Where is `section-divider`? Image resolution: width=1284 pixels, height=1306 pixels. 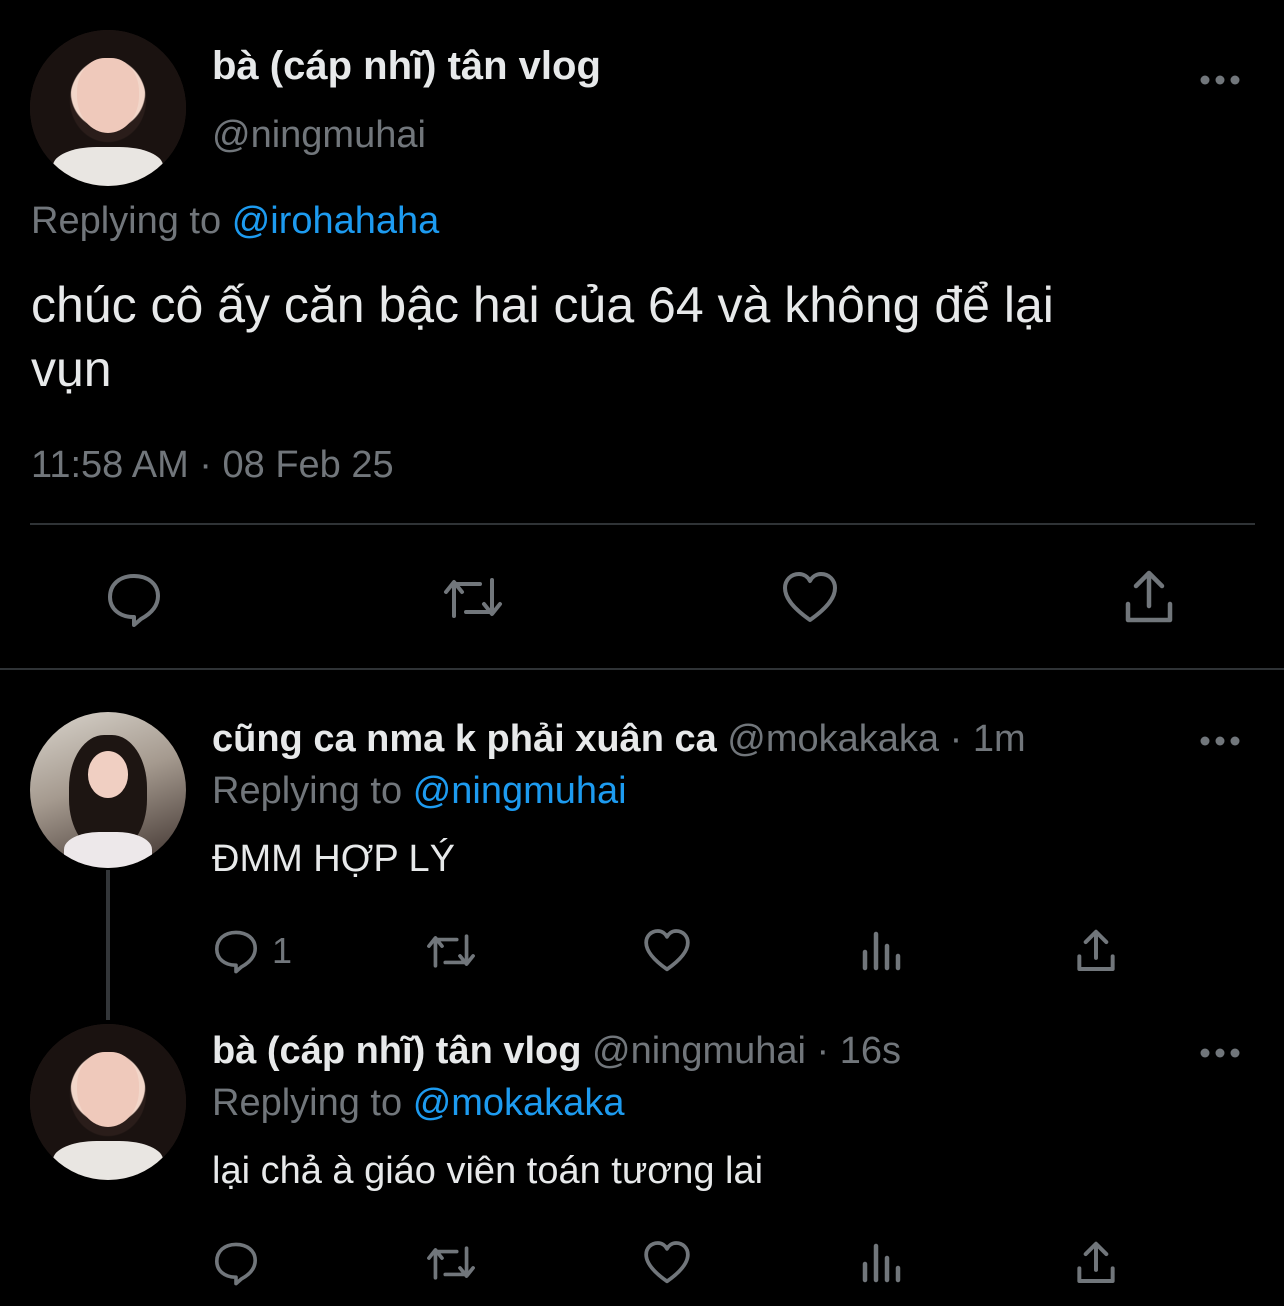 section-divider is located at coordinates (642, 669).